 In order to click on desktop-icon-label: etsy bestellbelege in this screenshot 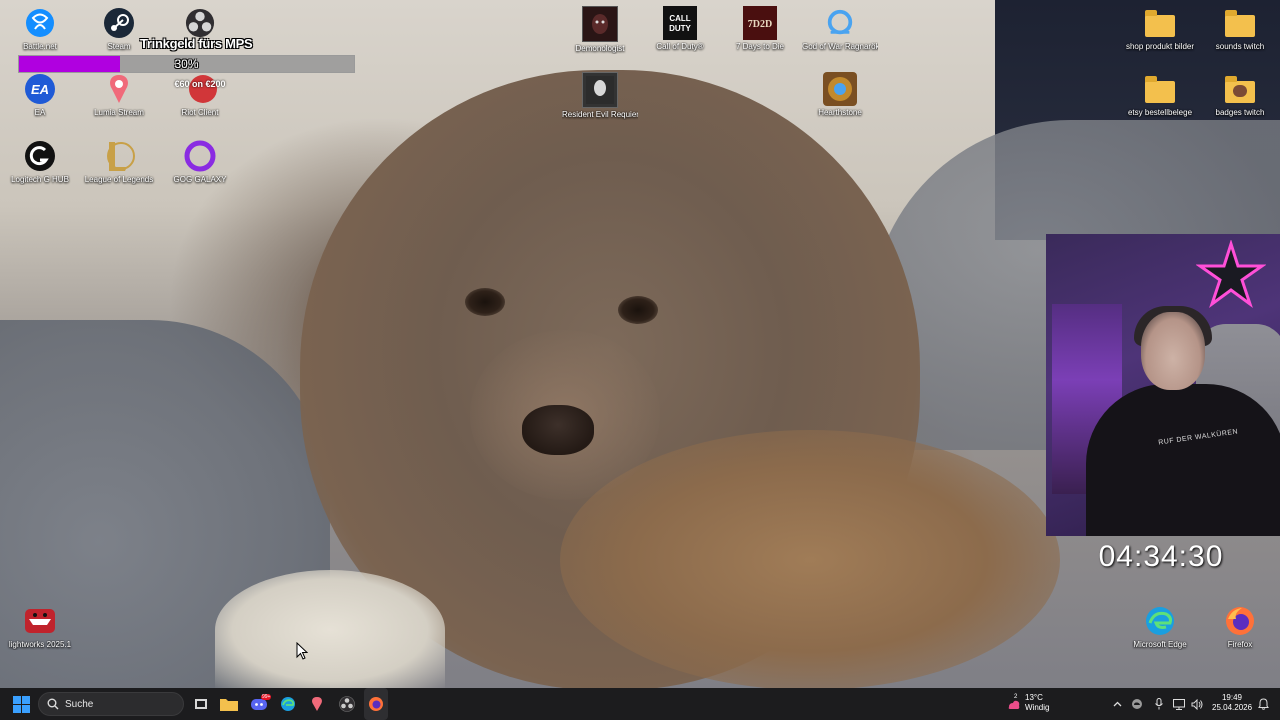, I will do `click(1160, 112)`.